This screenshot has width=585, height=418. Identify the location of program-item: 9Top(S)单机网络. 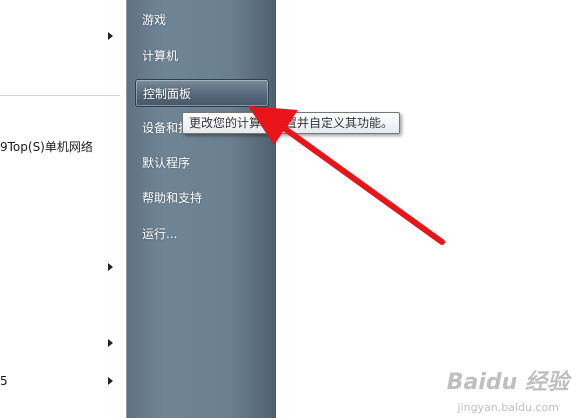
(46, 146).